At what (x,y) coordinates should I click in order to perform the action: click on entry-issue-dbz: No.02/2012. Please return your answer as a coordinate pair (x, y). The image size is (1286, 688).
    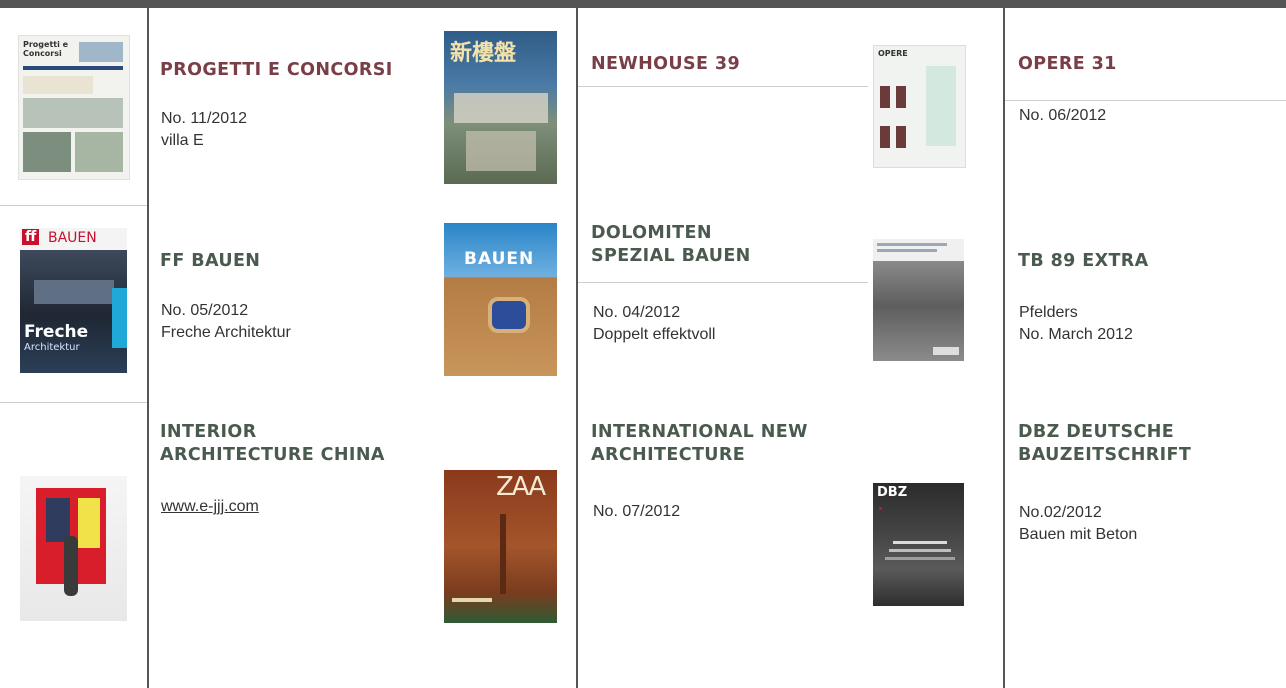
    Looking at the image, I should click on (1060, 512).